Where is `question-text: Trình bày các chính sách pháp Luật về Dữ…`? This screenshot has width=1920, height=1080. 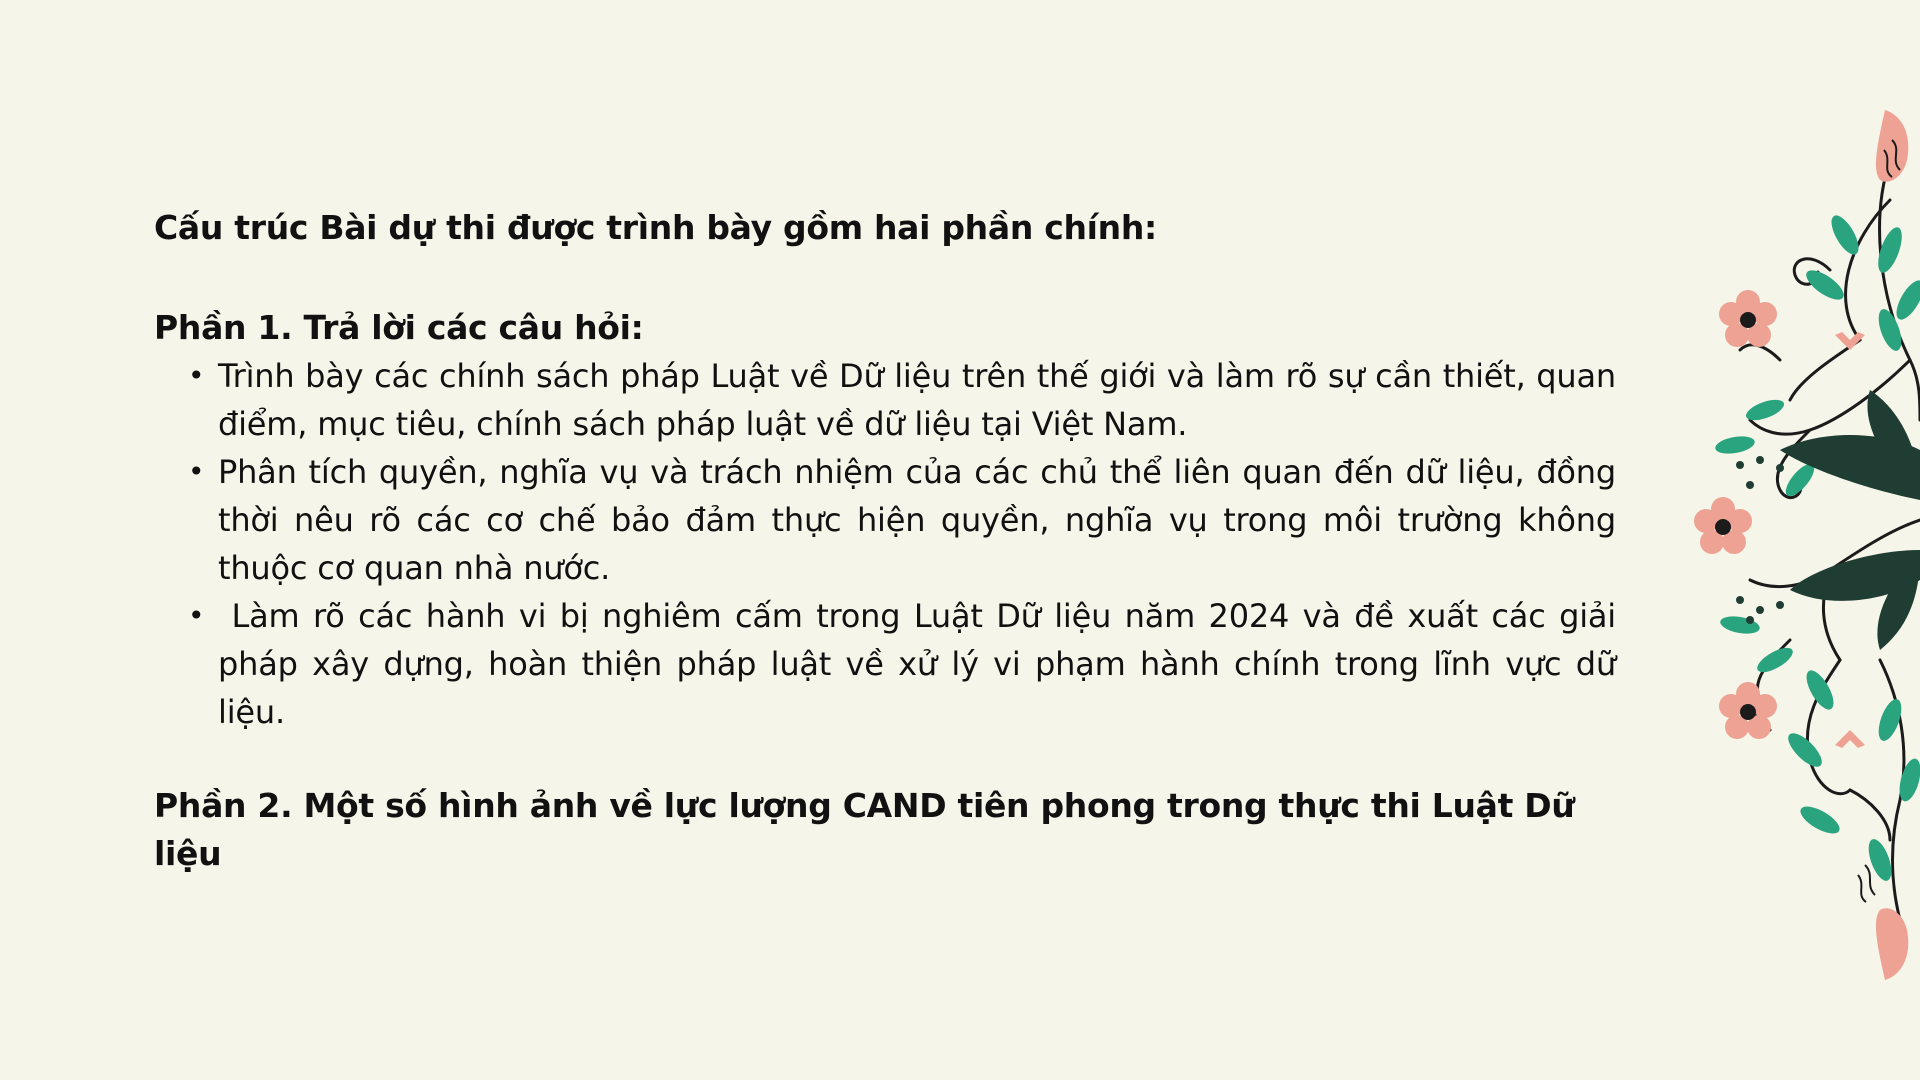 question-text: Trình bày các chính sách pháp Luật về Dữ… is located at coordinates (917, 400).